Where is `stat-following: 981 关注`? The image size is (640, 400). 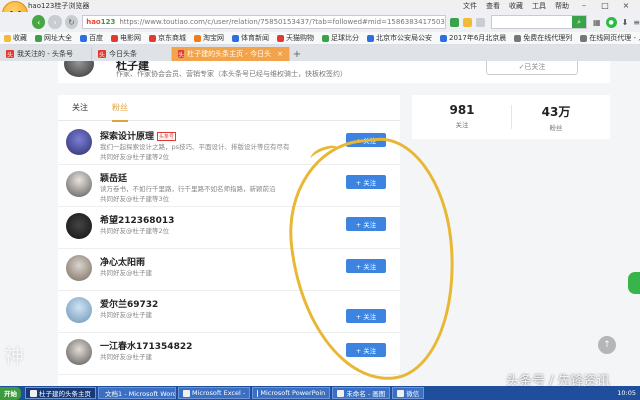 stat-following: 981 关注 is located at coordinates (462, 116).